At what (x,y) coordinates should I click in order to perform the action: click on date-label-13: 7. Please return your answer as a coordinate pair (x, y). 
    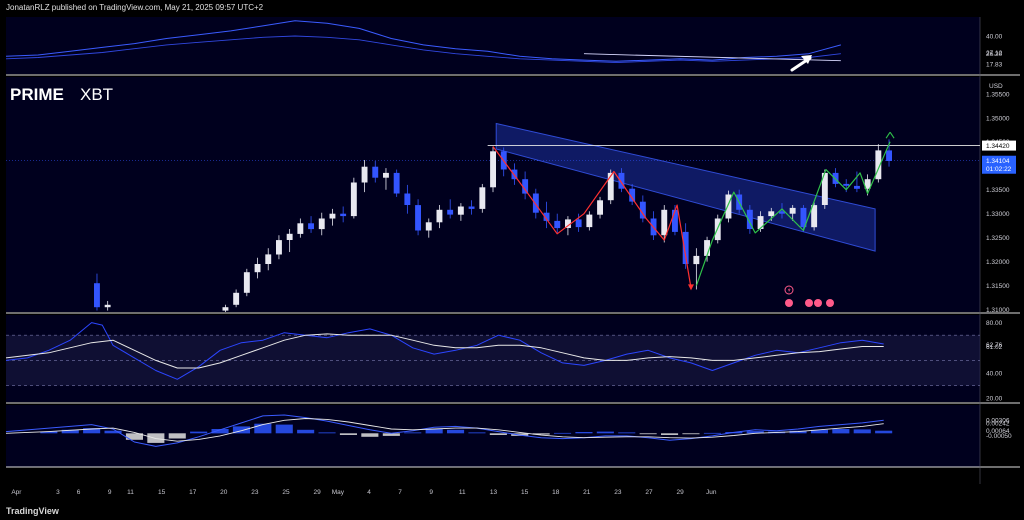
    Looking at the image, I should click on (400, 492).